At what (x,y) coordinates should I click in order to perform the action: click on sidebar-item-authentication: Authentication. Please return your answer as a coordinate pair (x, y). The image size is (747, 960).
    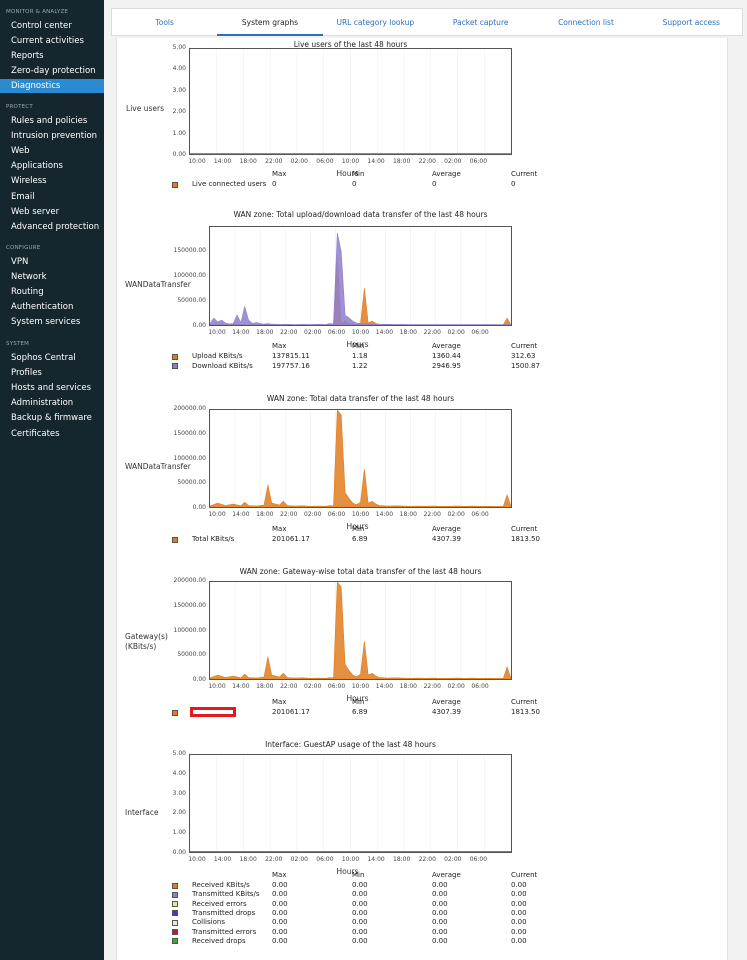
    Looking at the image, I should click on (52, 307).